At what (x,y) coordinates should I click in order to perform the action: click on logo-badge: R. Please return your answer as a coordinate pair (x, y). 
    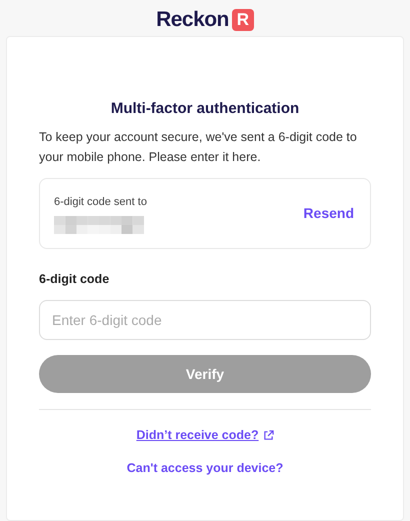
    Looking at the image, I should click on (243, 19).